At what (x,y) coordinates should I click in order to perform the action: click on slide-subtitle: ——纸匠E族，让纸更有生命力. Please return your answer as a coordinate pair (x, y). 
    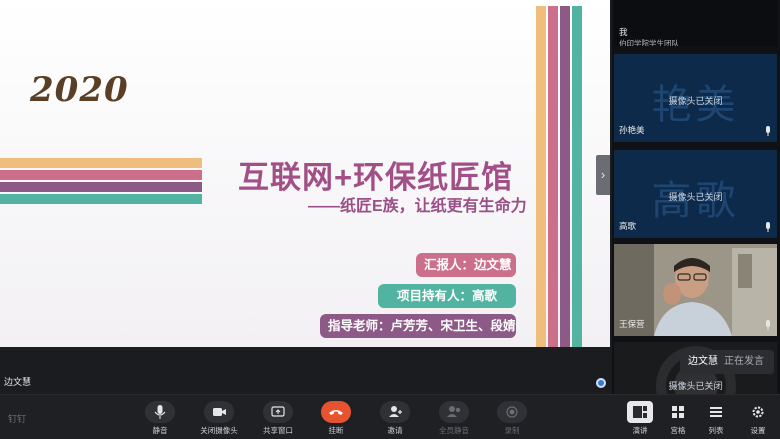
    Looking at the image, I should click on (417, 206).